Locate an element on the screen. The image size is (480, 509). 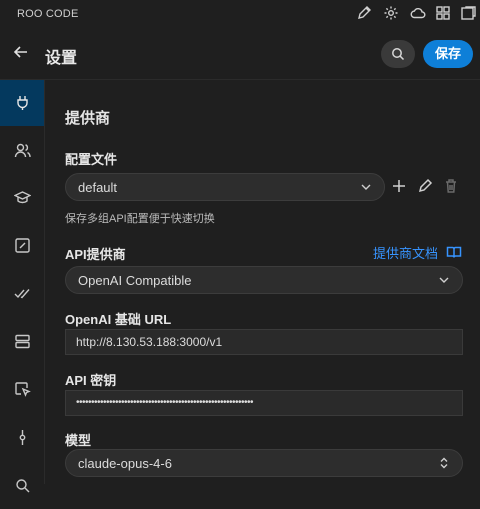
sidebar-item-search is located at coordinates (22, 486).